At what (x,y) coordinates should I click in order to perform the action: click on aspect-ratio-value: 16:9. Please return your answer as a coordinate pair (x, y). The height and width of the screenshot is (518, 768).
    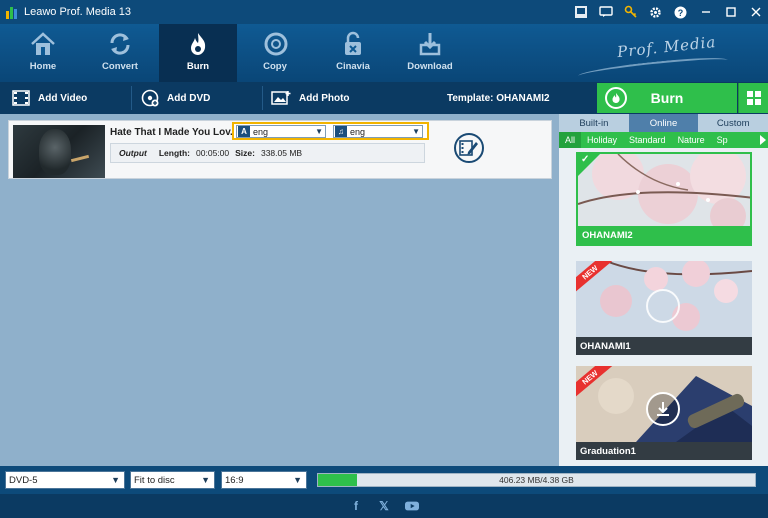
    Looking at the image, I should click on (234, 480).